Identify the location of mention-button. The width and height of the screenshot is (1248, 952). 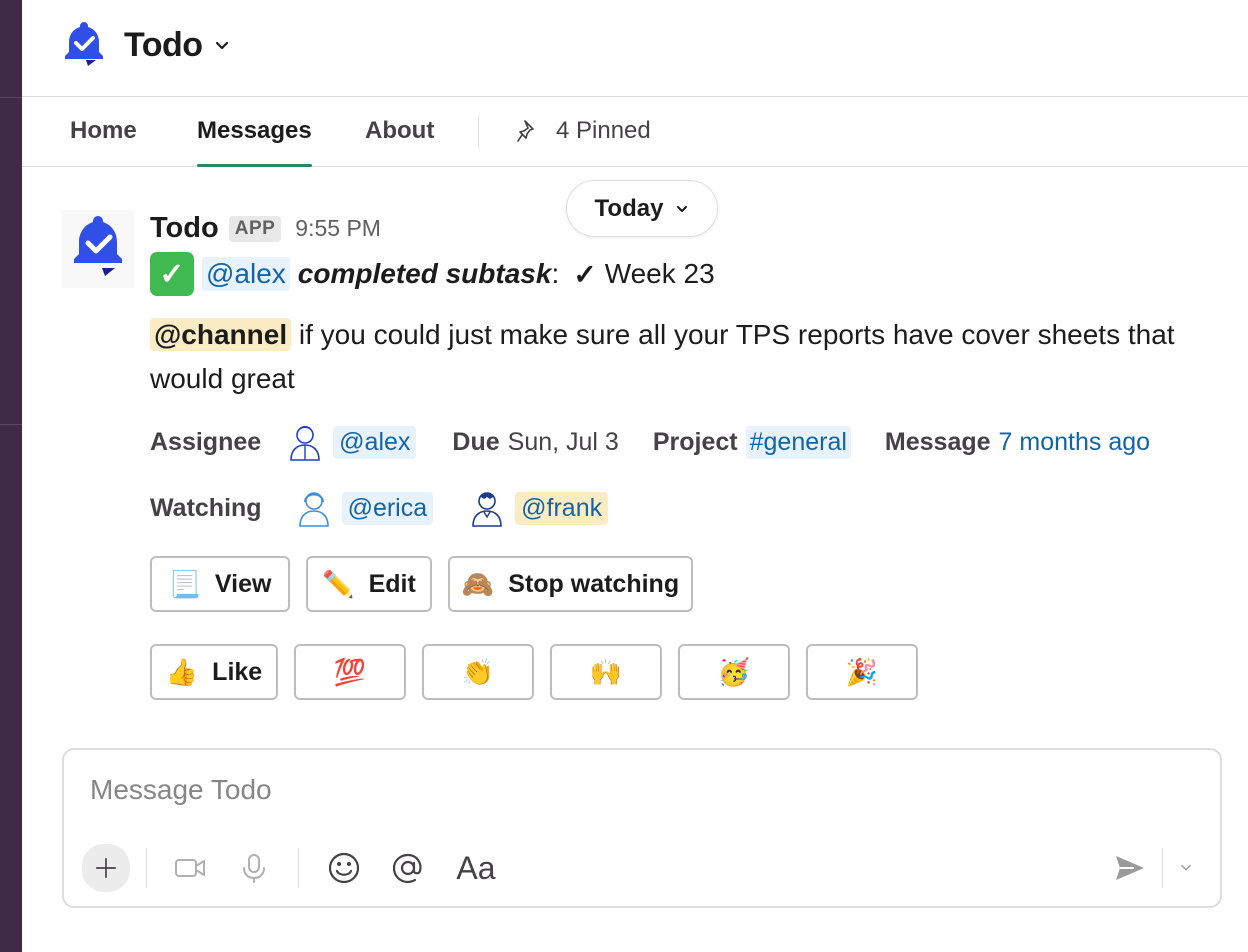
(408, 868).